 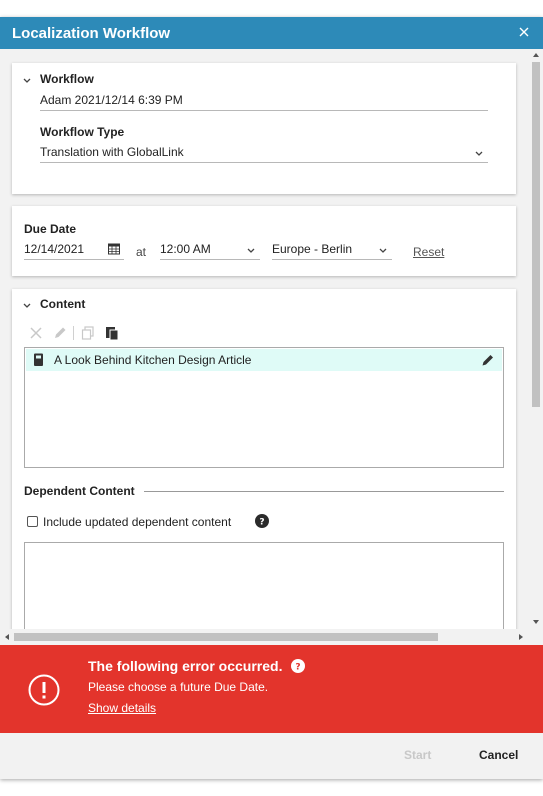 I want to click on timezone-select: Europe - Berlin, so click(x=332, y=250).